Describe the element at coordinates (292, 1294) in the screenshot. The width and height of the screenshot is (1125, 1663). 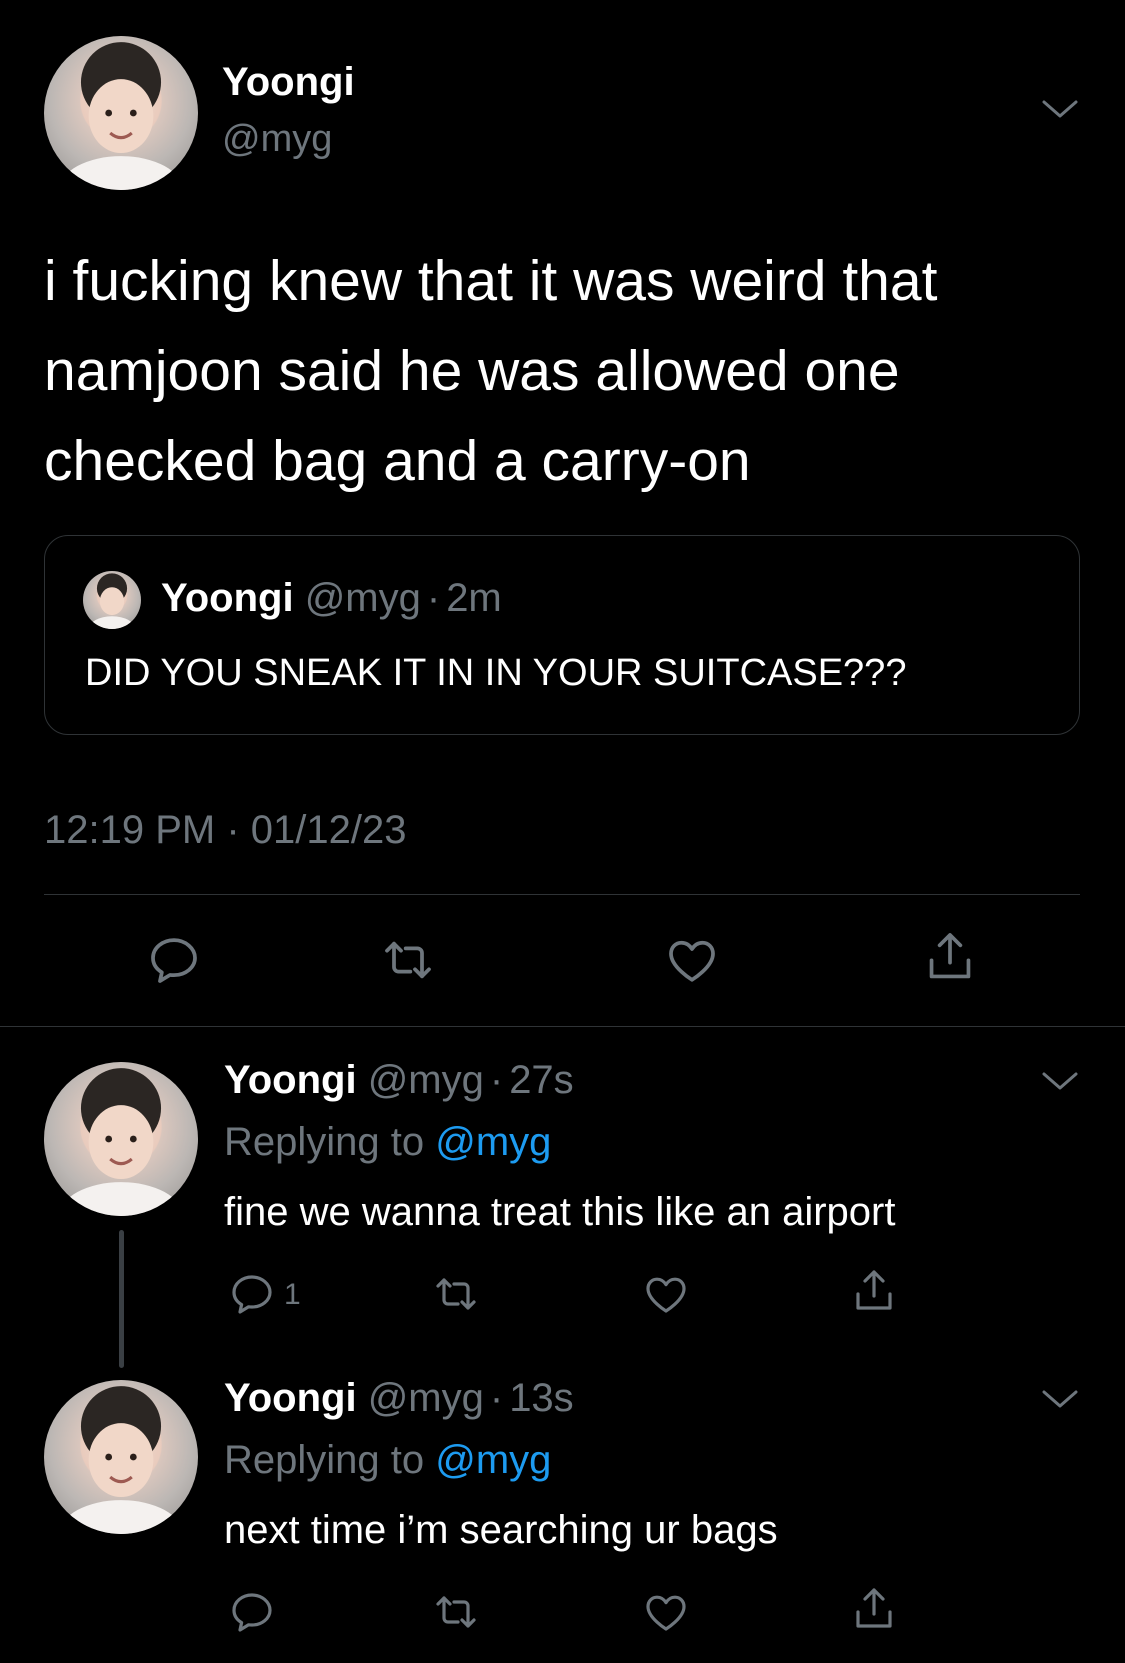
I see `reply-count: 1` at that location.